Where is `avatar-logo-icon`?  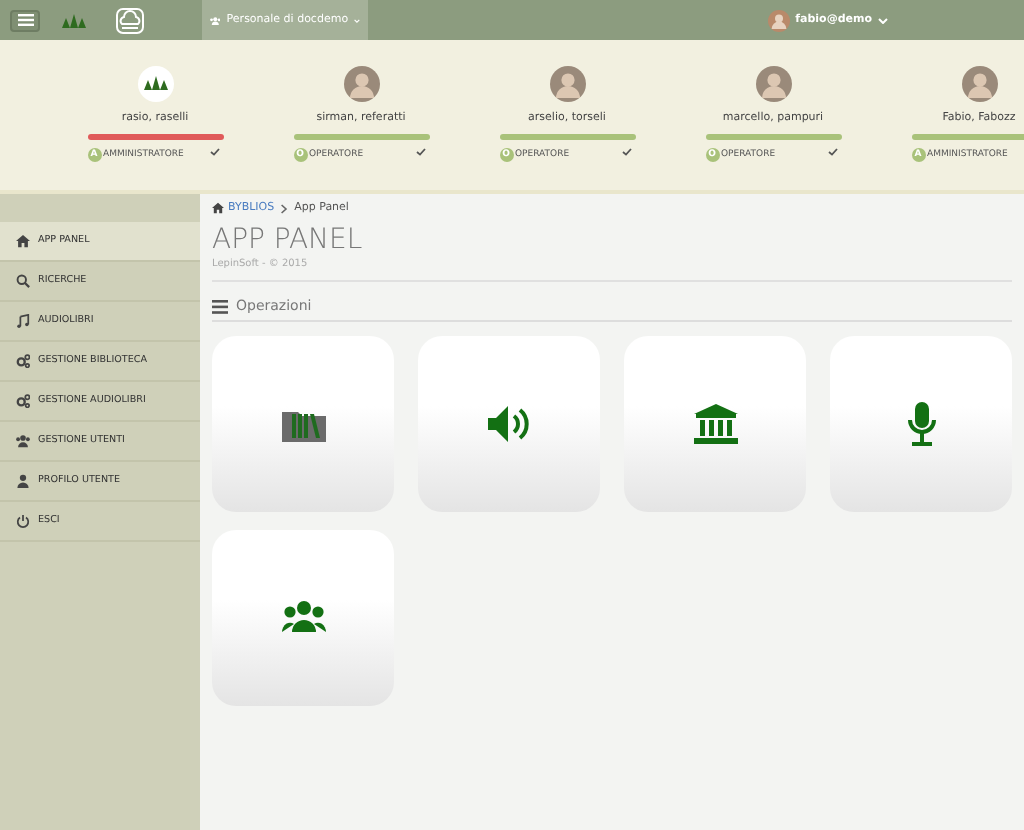 avatar-logo-icon is located at coordinates (155, 84).